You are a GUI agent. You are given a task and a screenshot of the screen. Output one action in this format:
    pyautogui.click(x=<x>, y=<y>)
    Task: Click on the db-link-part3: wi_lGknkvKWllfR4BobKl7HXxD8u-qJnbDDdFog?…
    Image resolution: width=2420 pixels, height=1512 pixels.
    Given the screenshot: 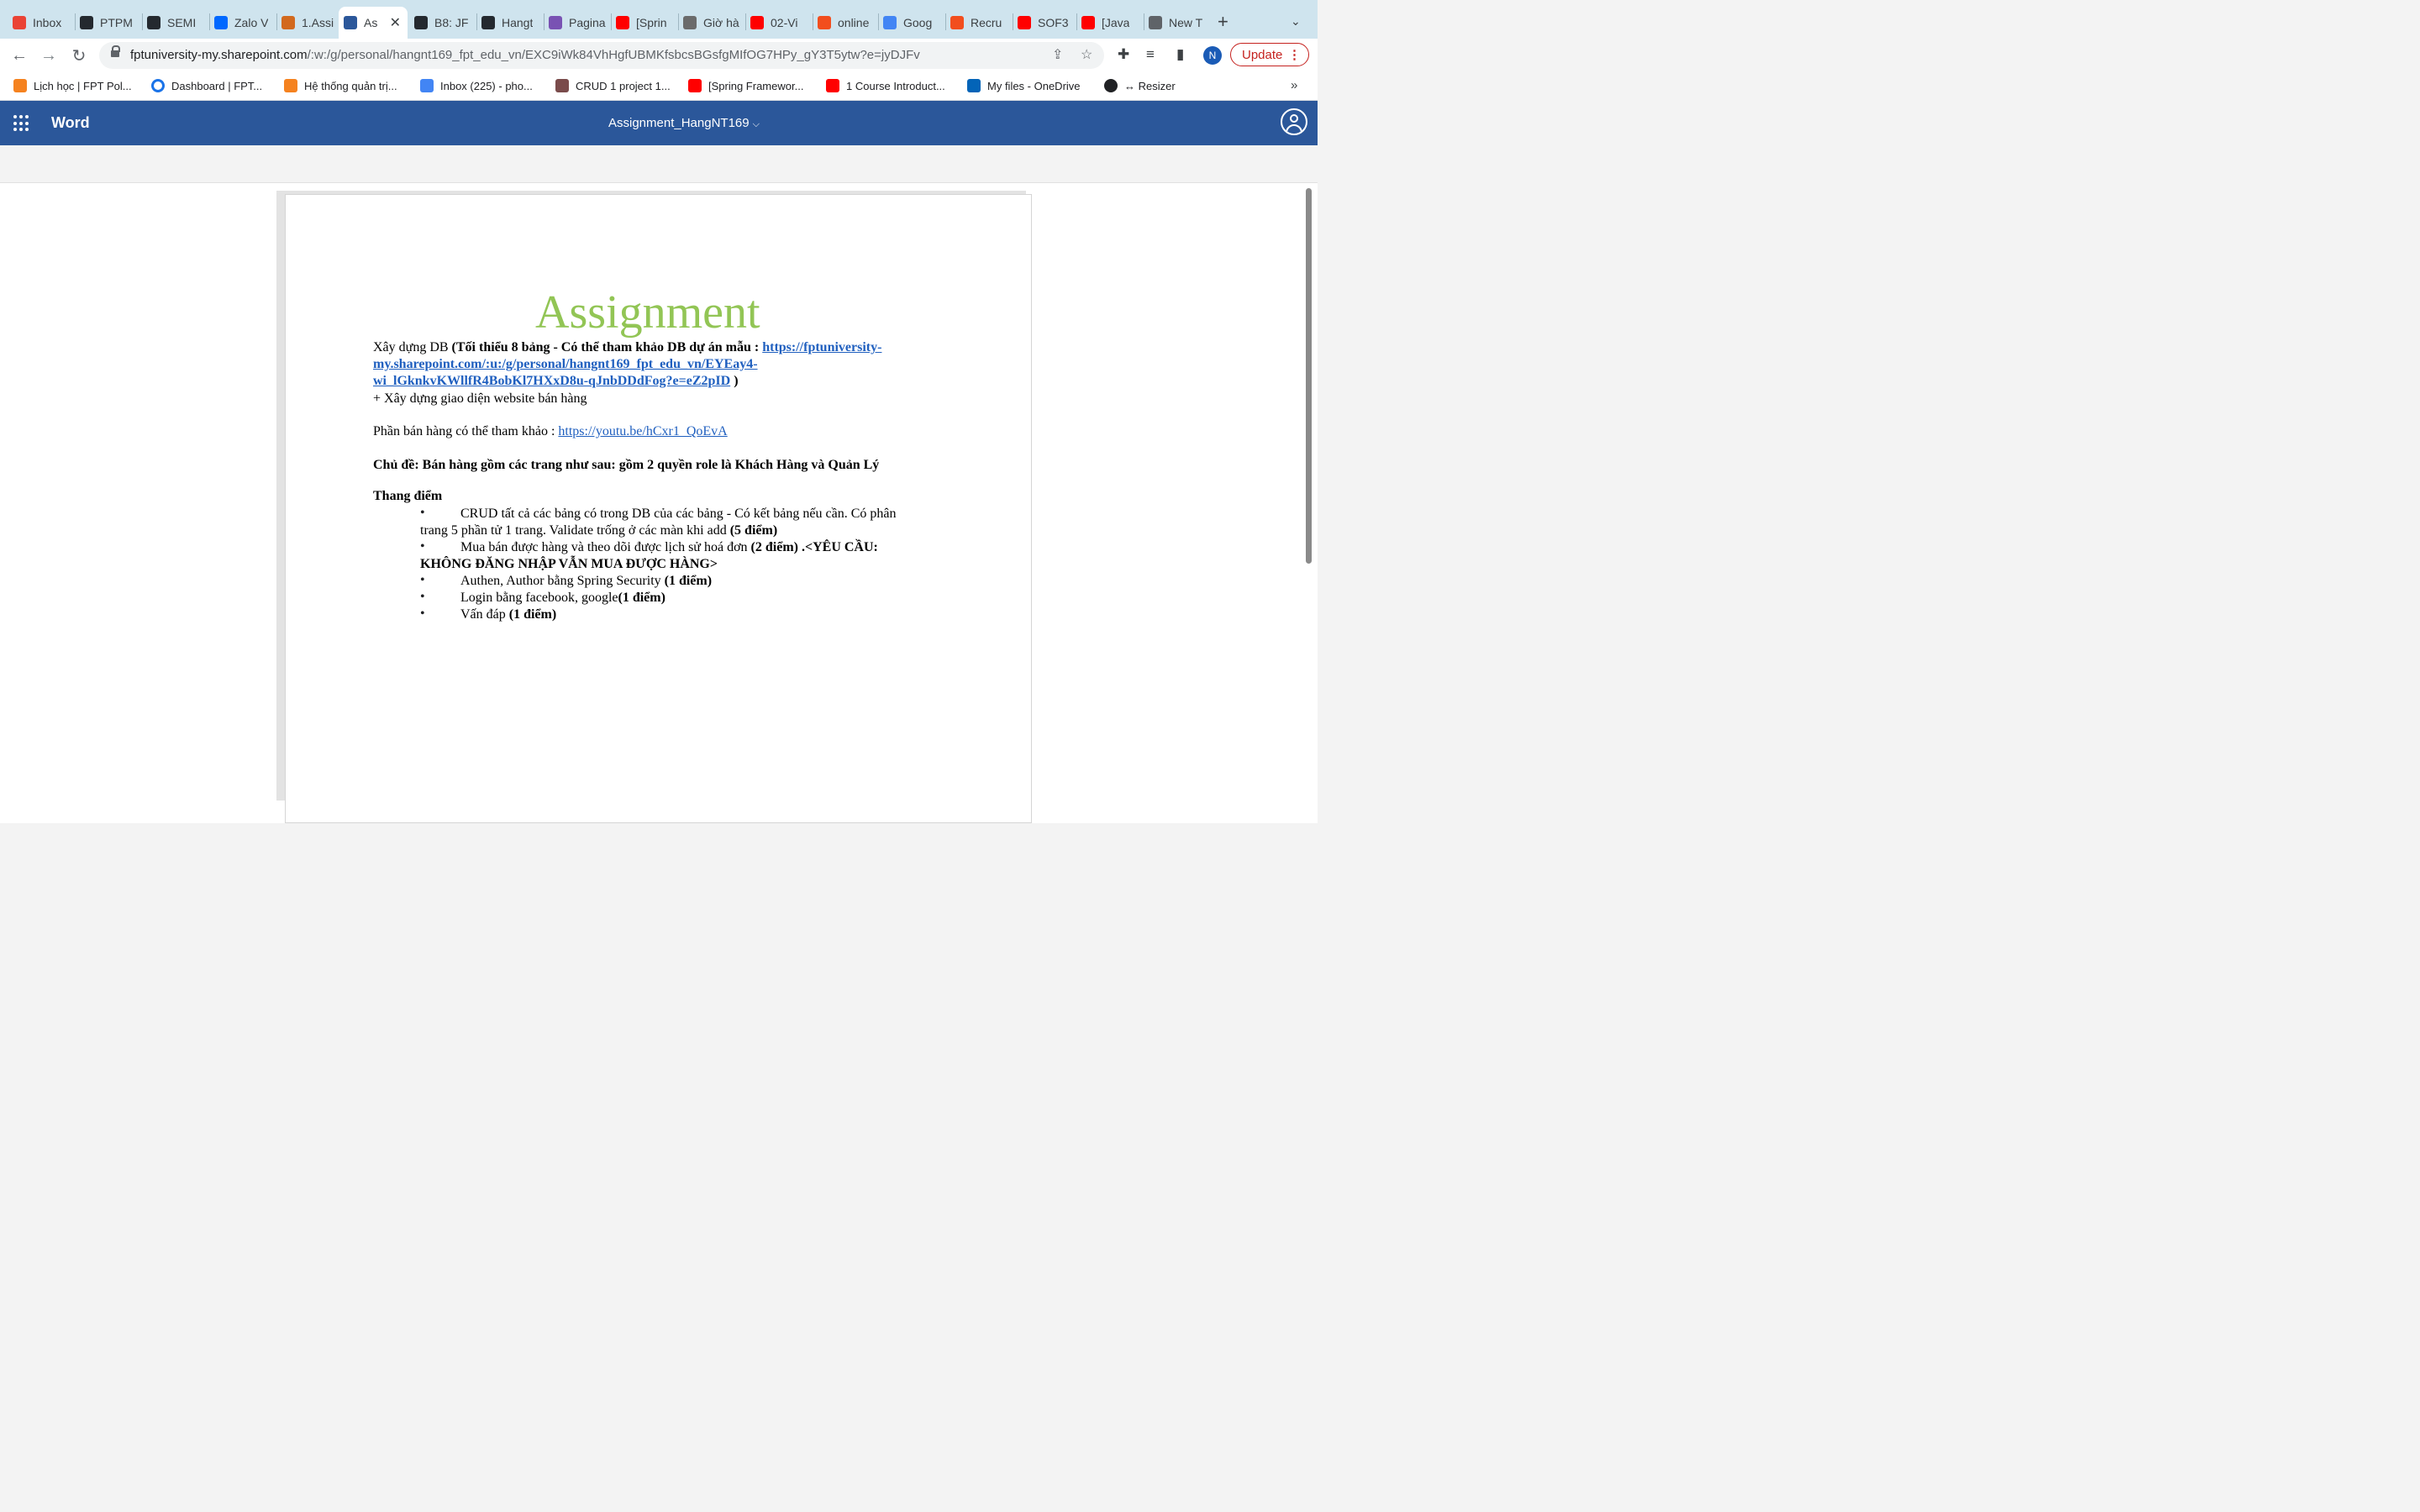 What is the action you would take?
    pyautogui.click(x=552, y=381)
    